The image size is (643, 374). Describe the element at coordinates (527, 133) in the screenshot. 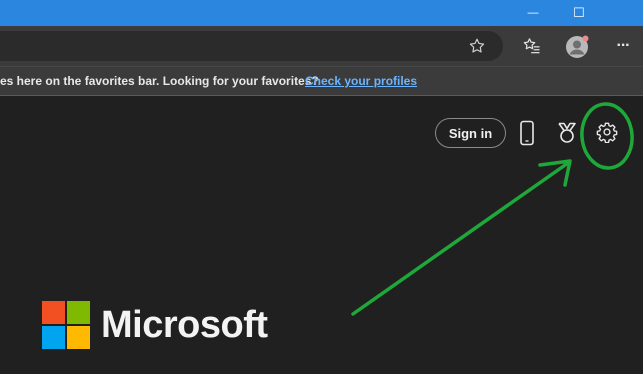

I see `phone-icon` at that location.